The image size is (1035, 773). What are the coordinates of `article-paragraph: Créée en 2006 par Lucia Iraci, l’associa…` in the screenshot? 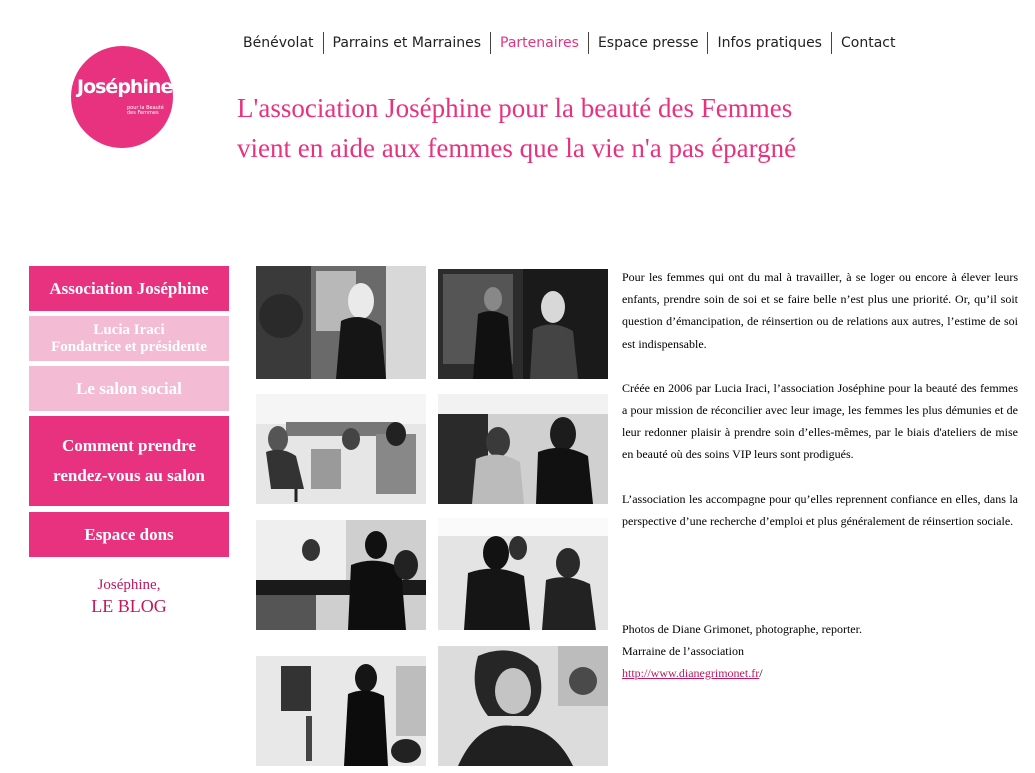 It's located at (820, 421).